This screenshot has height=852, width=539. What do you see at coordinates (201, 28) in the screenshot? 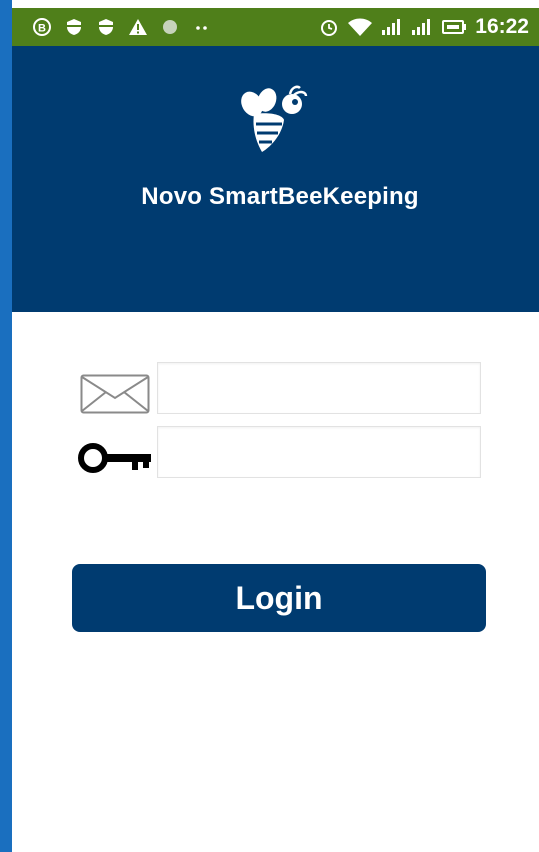
I see `dots-icon` at bounding box center [201, 28].